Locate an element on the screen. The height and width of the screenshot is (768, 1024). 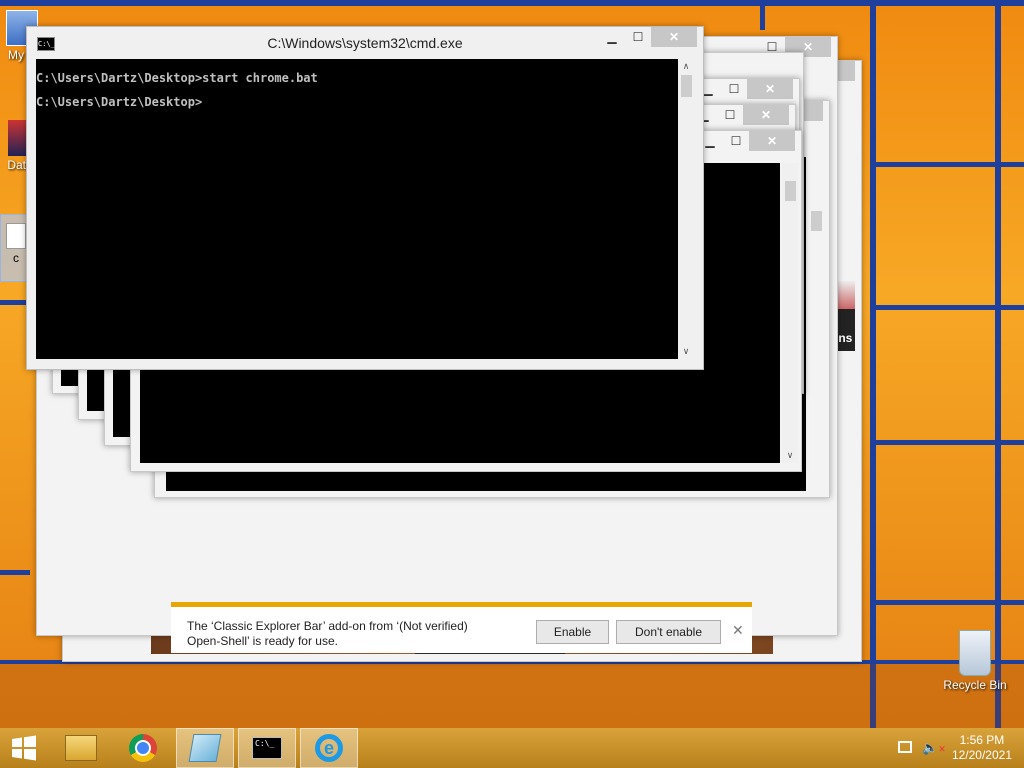
desktop-icon-label: c is located at coordinates (16, 258).